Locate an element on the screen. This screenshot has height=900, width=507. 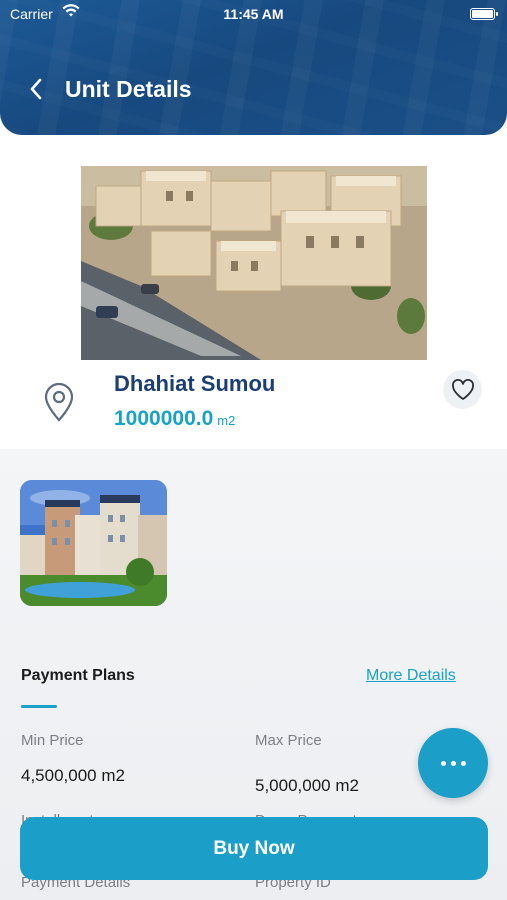
location-pin-icon is located at coordinates (59, 404).